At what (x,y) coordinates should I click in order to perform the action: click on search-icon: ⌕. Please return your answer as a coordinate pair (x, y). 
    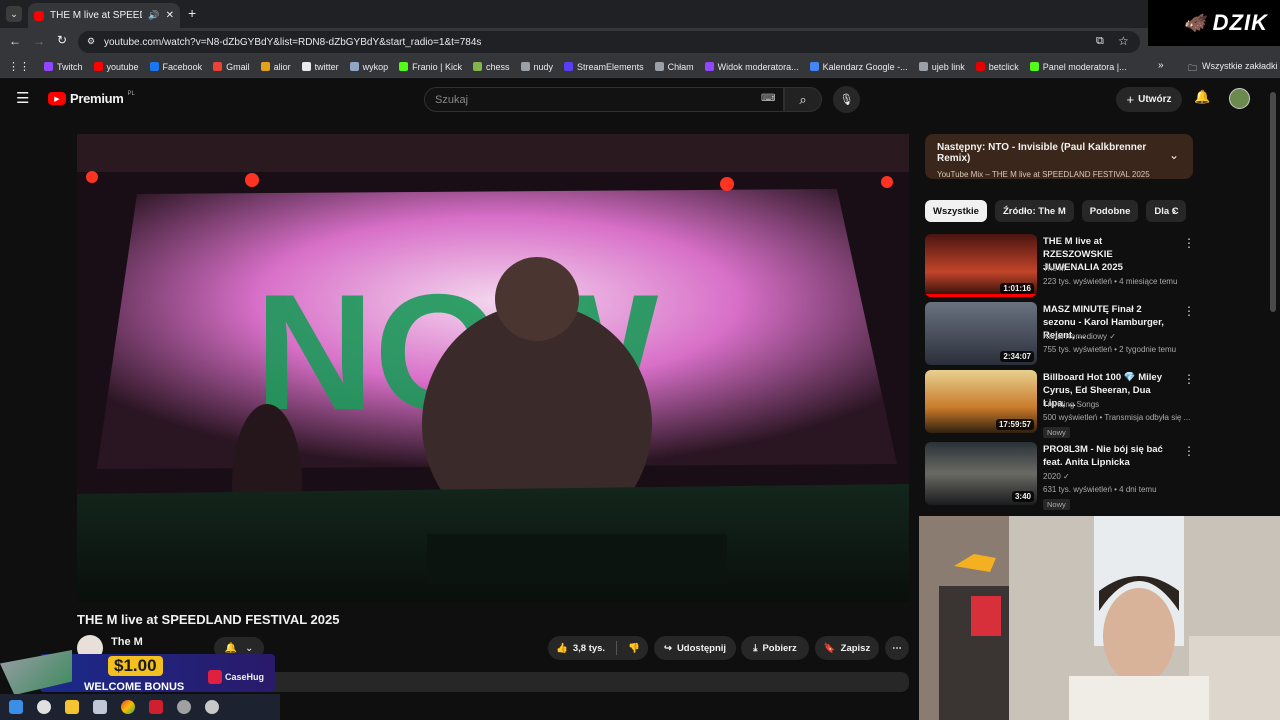
    Looking at the image, I should click on (803, 99).